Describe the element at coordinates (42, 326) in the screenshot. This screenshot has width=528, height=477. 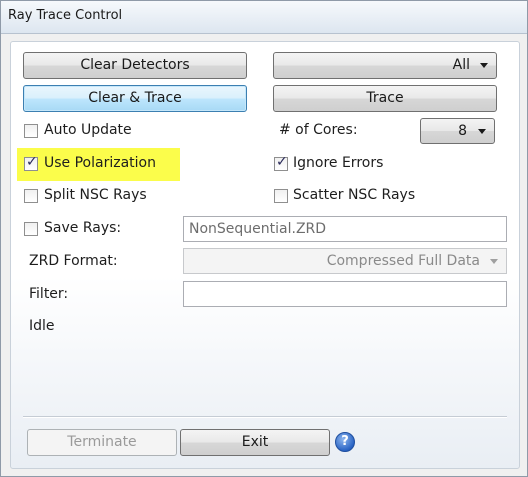
I see `status-text: Idle` at that location.